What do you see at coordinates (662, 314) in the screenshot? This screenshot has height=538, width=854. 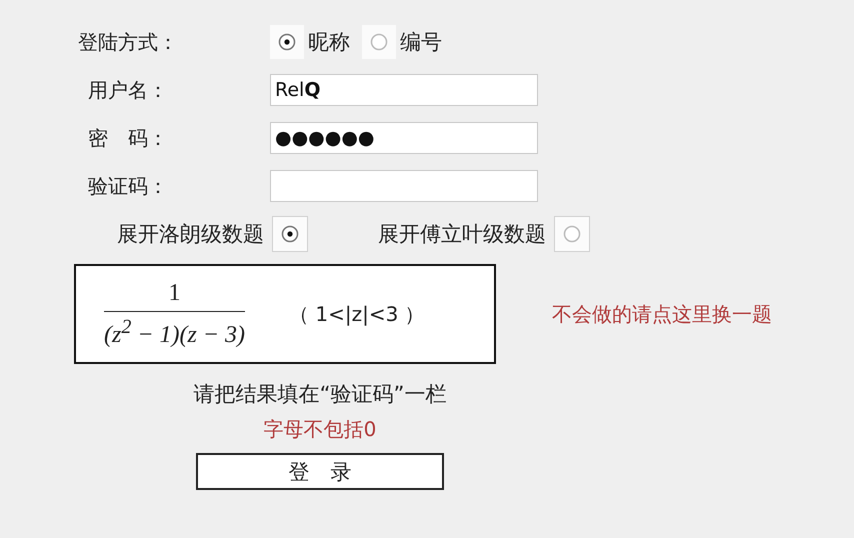 I see `skip-link: 不会做的请点这里换一题` at bounding box center [662, 314].